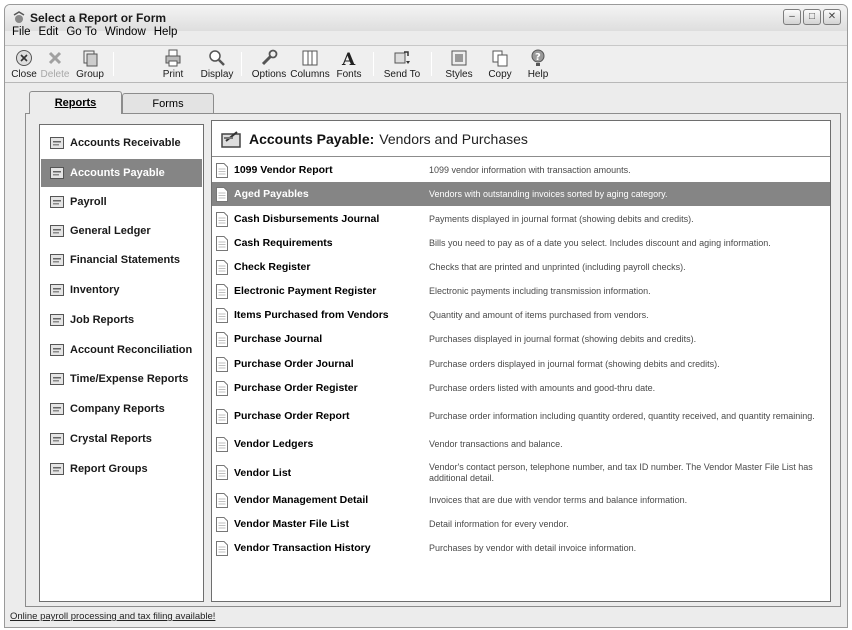 This screenshot has height=630, width=852. Describe the element at coordinates (431, 64) in the screenshot. I see `toolbar-separator` at that location.